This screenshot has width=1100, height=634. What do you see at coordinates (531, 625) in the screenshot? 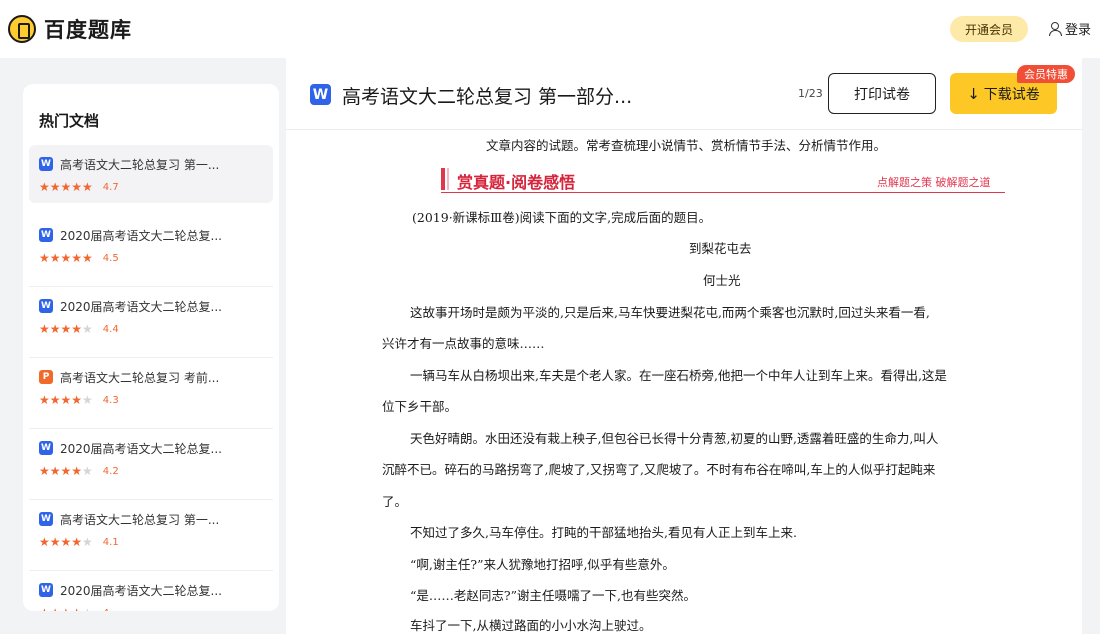
I see `paragraph-line: 车抖了一下,从横过路面的小小水沟上驶过。` at bounding box center [531, 625].